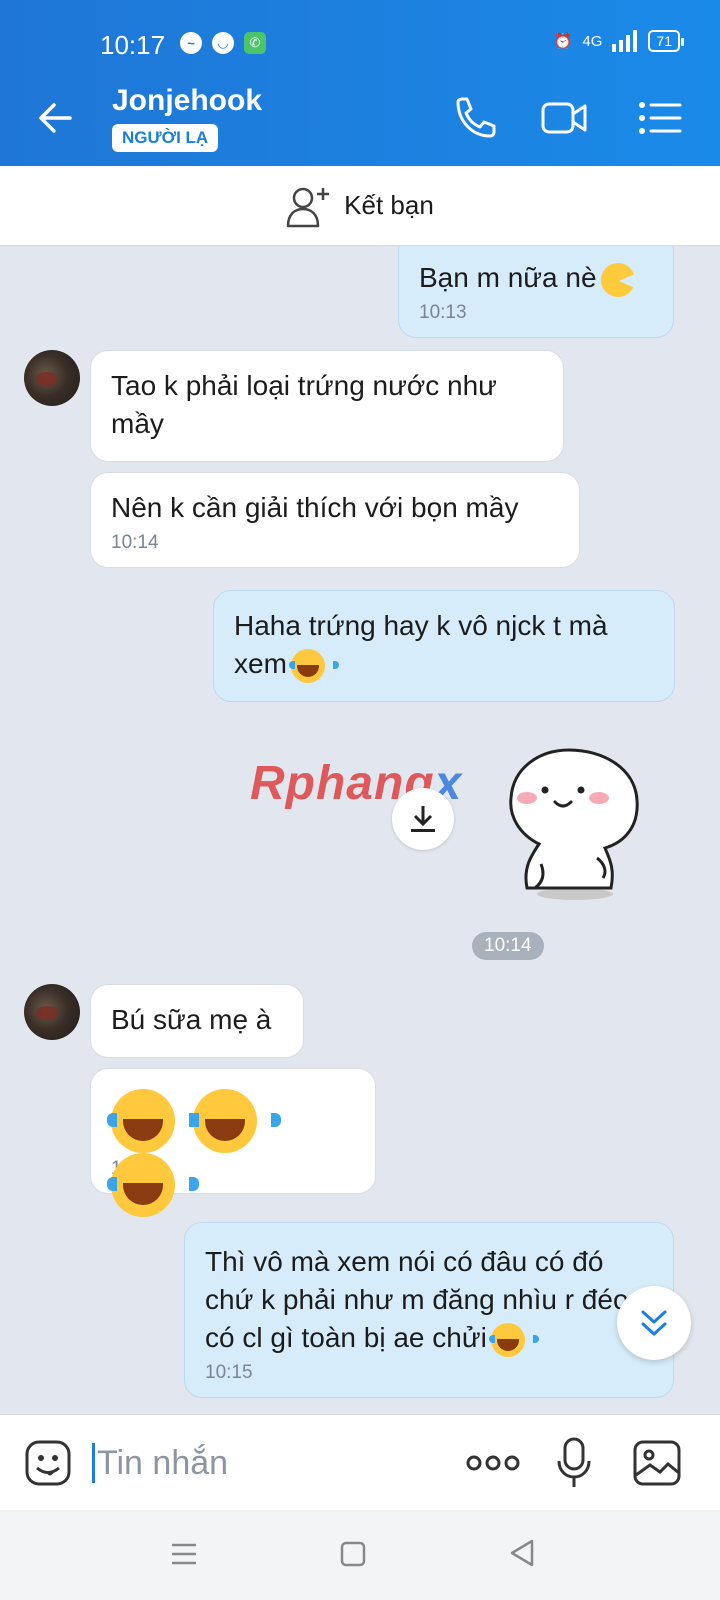 The height and width of the screenshot is (1600, 720). Describe the element at coordinates (574, 1463) in the screenshot. I see `microphone-icon` at that location.